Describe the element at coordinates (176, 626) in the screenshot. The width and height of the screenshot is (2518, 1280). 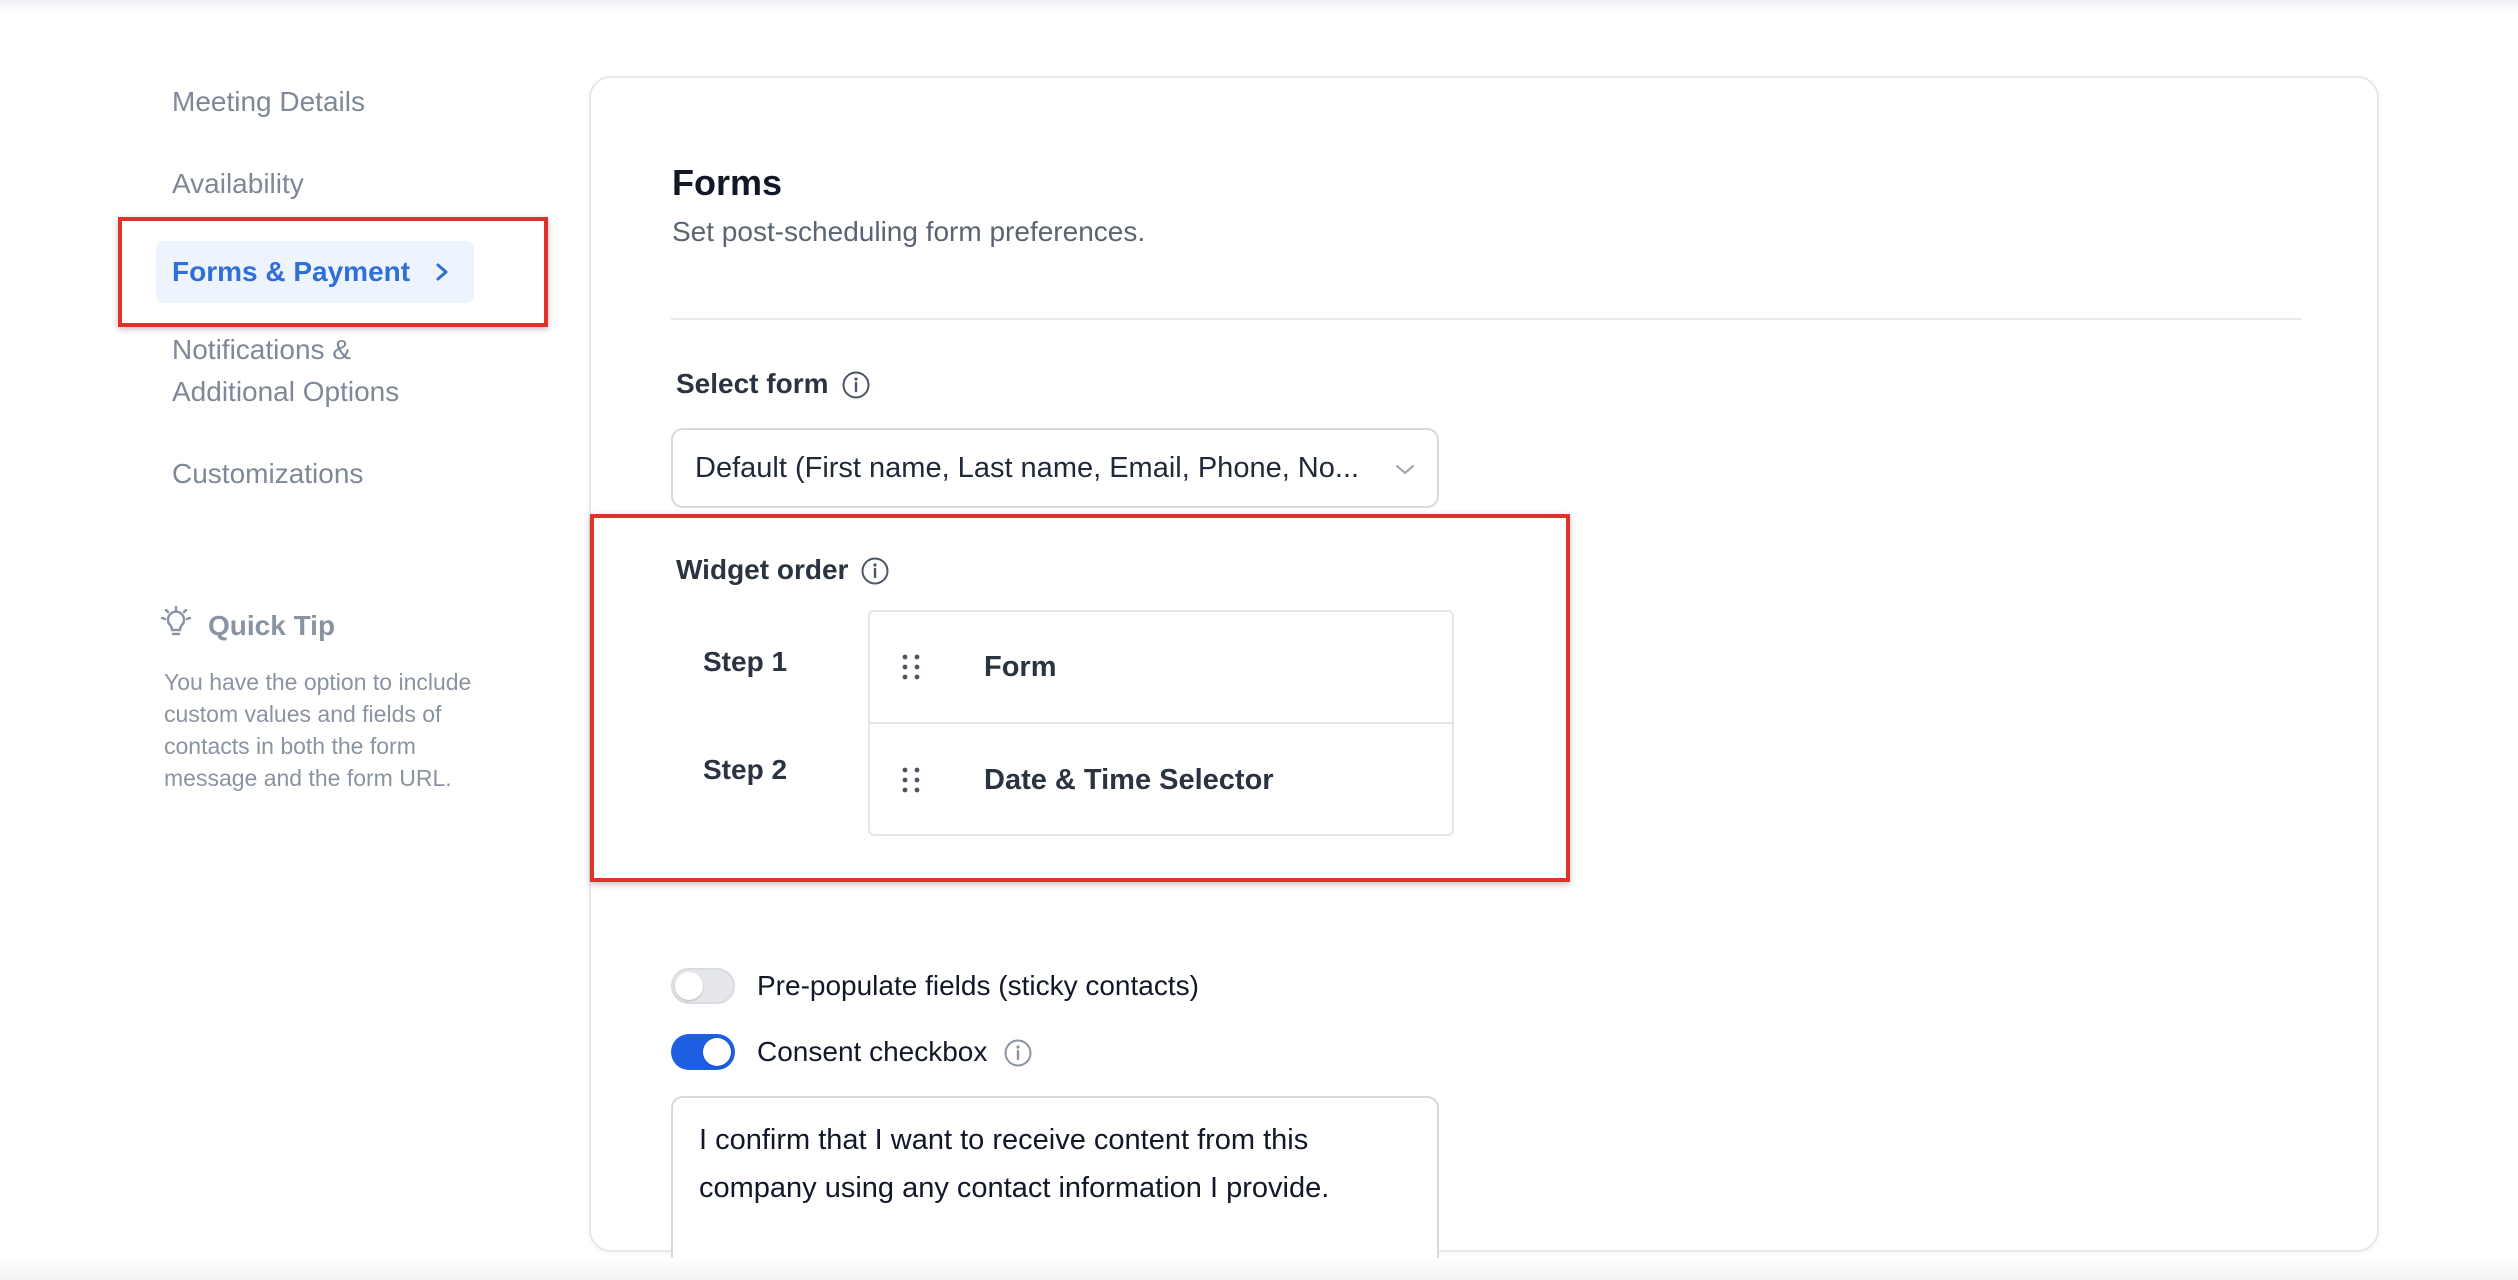
I see `lightbulb-icon` at that location.